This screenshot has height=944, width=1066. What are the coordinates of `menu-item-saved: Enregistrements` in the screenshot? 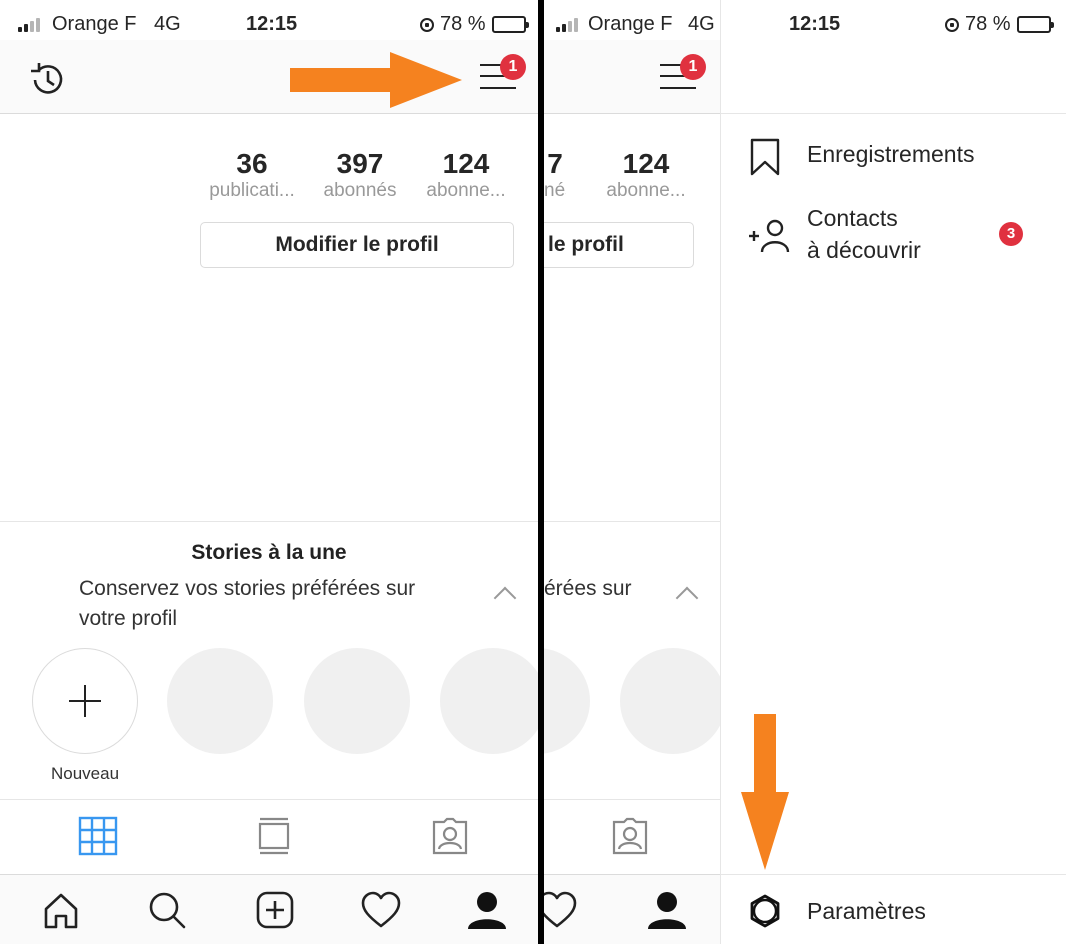 It's located at (893, 156).